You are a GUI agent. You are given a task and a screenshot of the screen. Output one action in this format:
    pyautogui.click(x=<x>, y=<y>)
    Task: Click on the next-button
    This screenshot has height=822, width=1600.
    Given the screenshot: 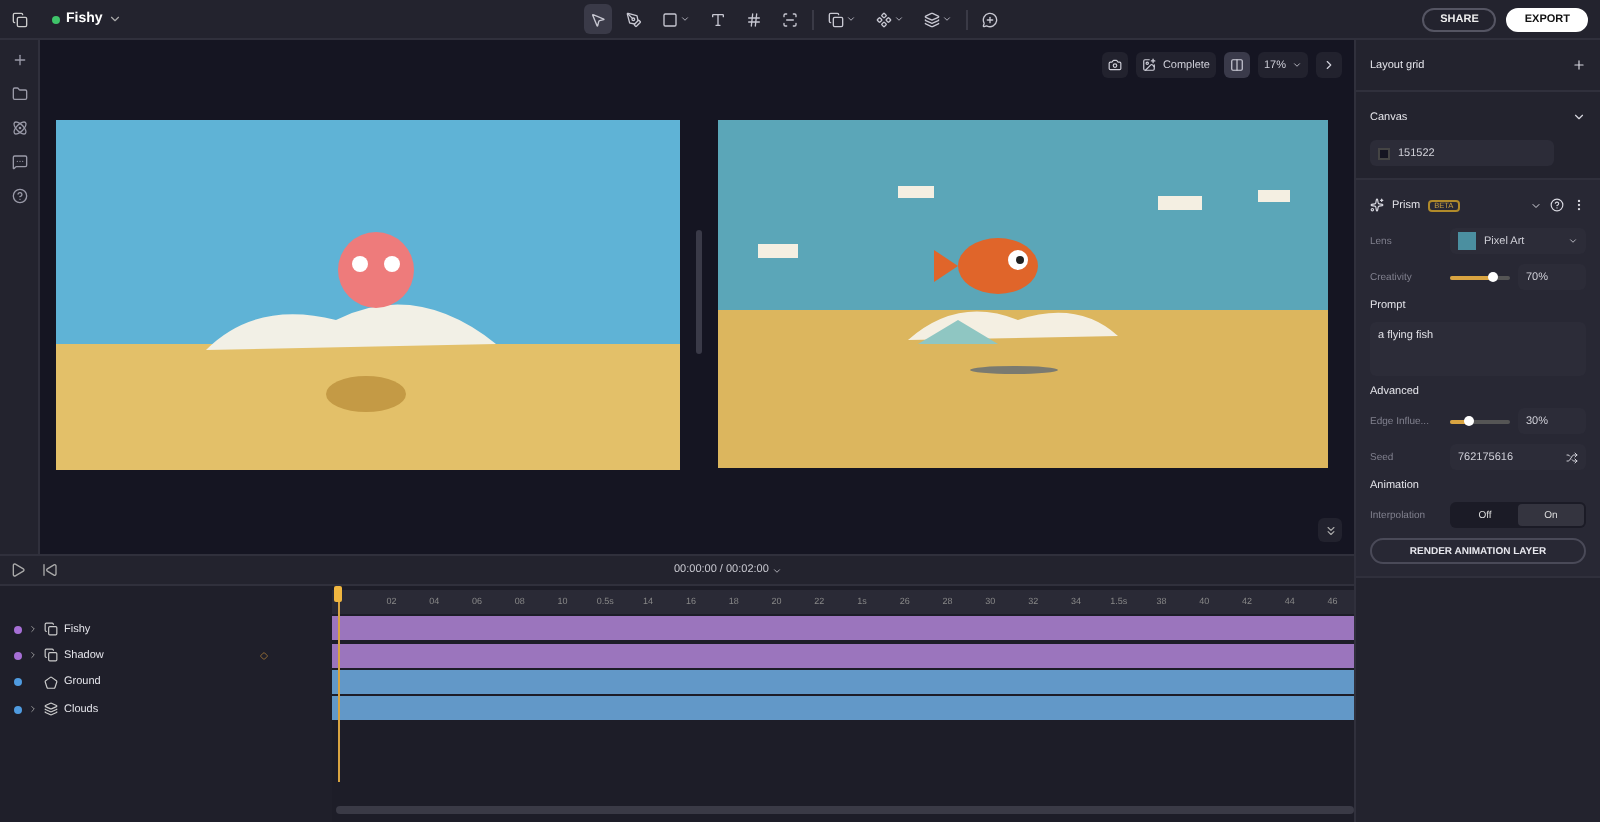 What is the action you would take?
    pyautogui.click(x=1329, y=65)
    